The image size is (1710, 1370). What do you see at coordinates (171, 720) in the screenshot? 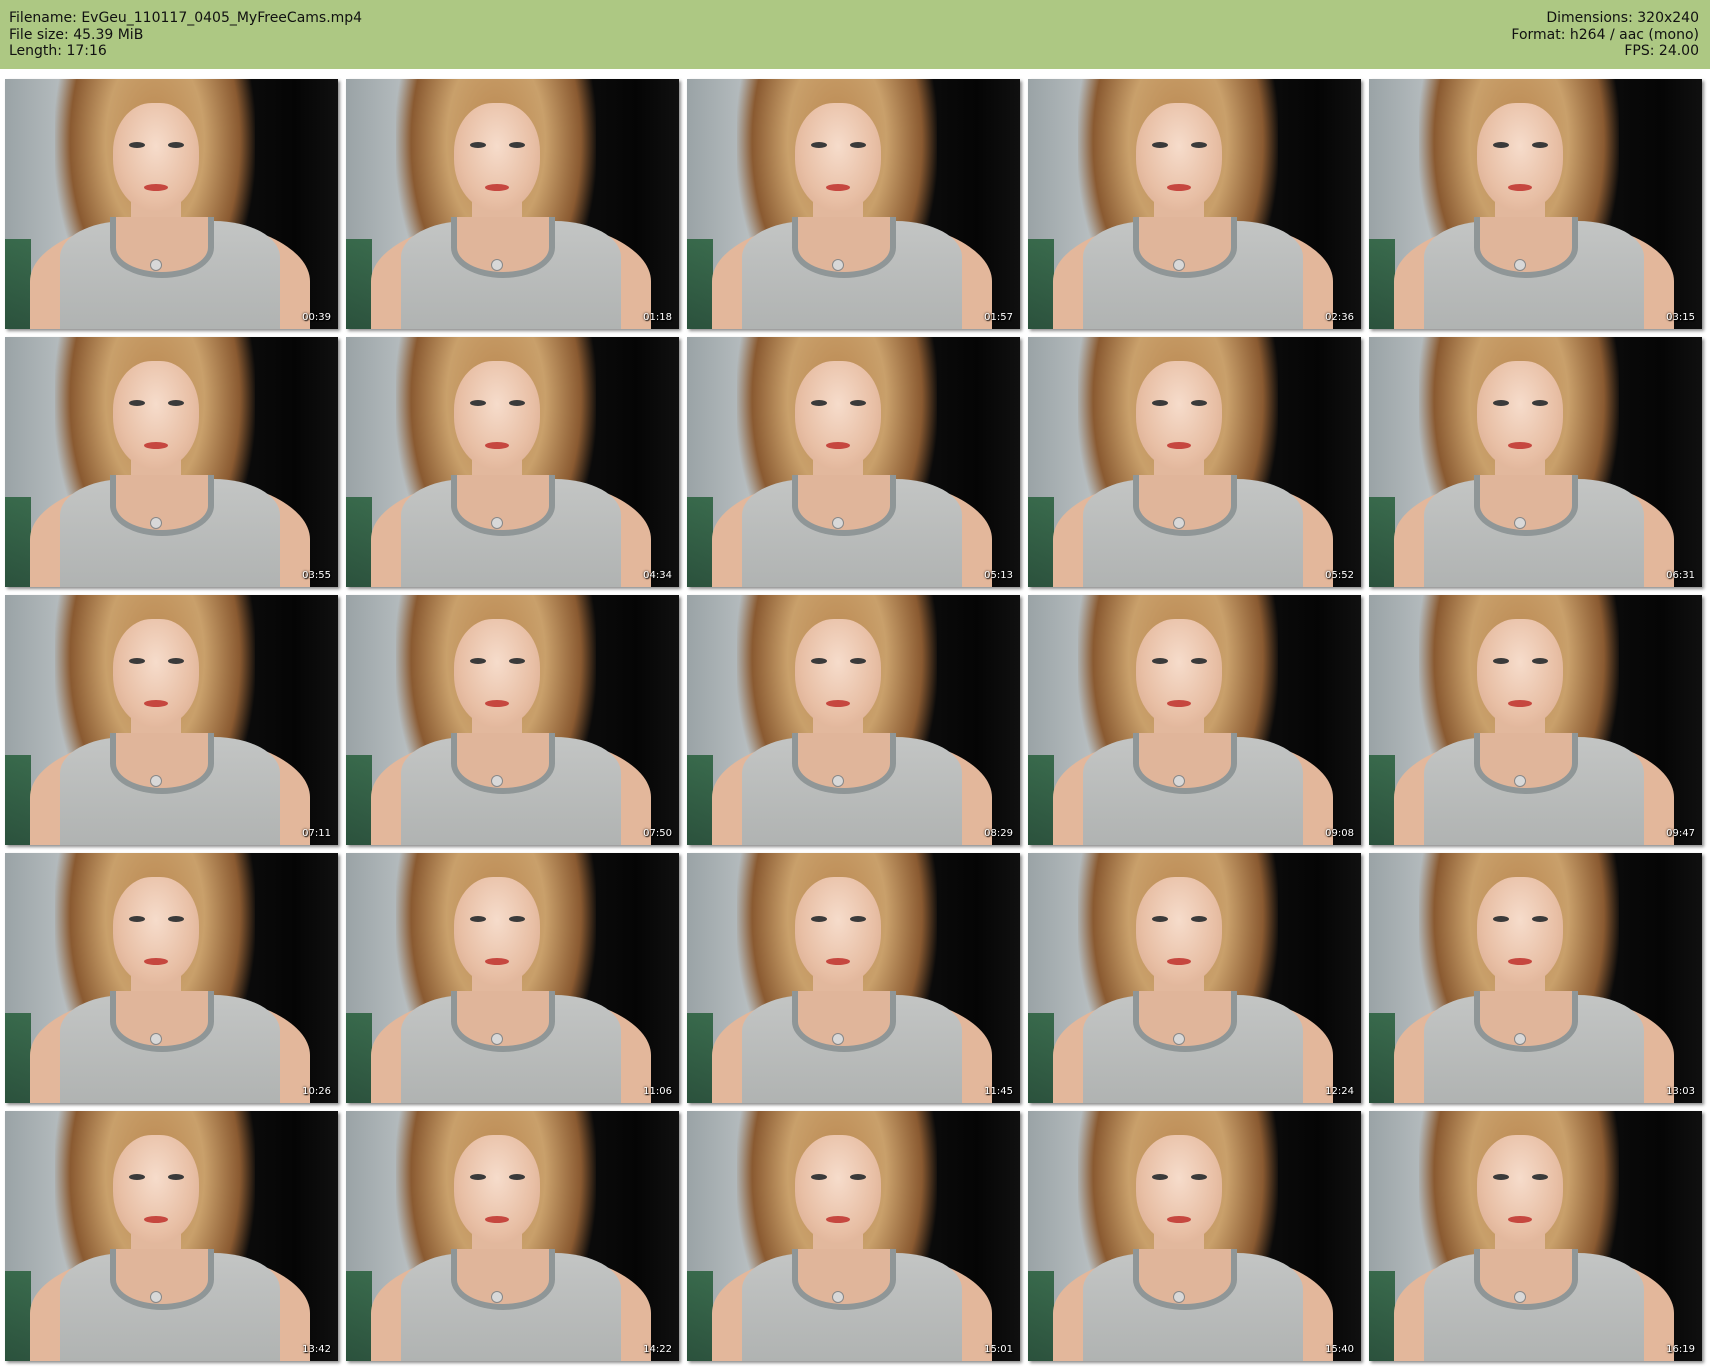
I see `video-frame-thumbnail: 07:11` at bounding box center [171, 720].